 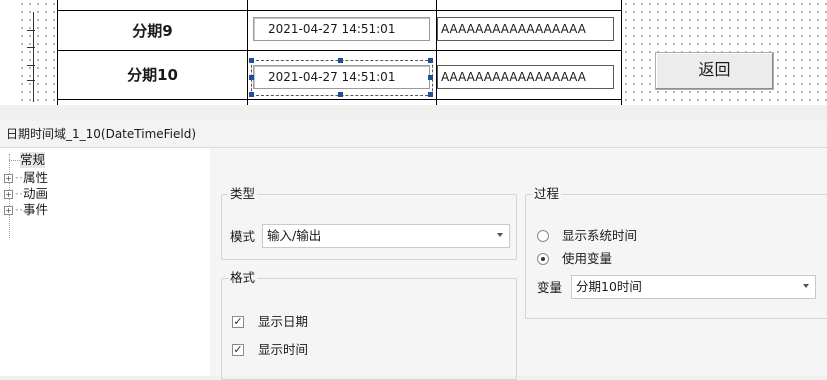 I want to click on tree-item-label: 常规, so click(x=33, y=159).